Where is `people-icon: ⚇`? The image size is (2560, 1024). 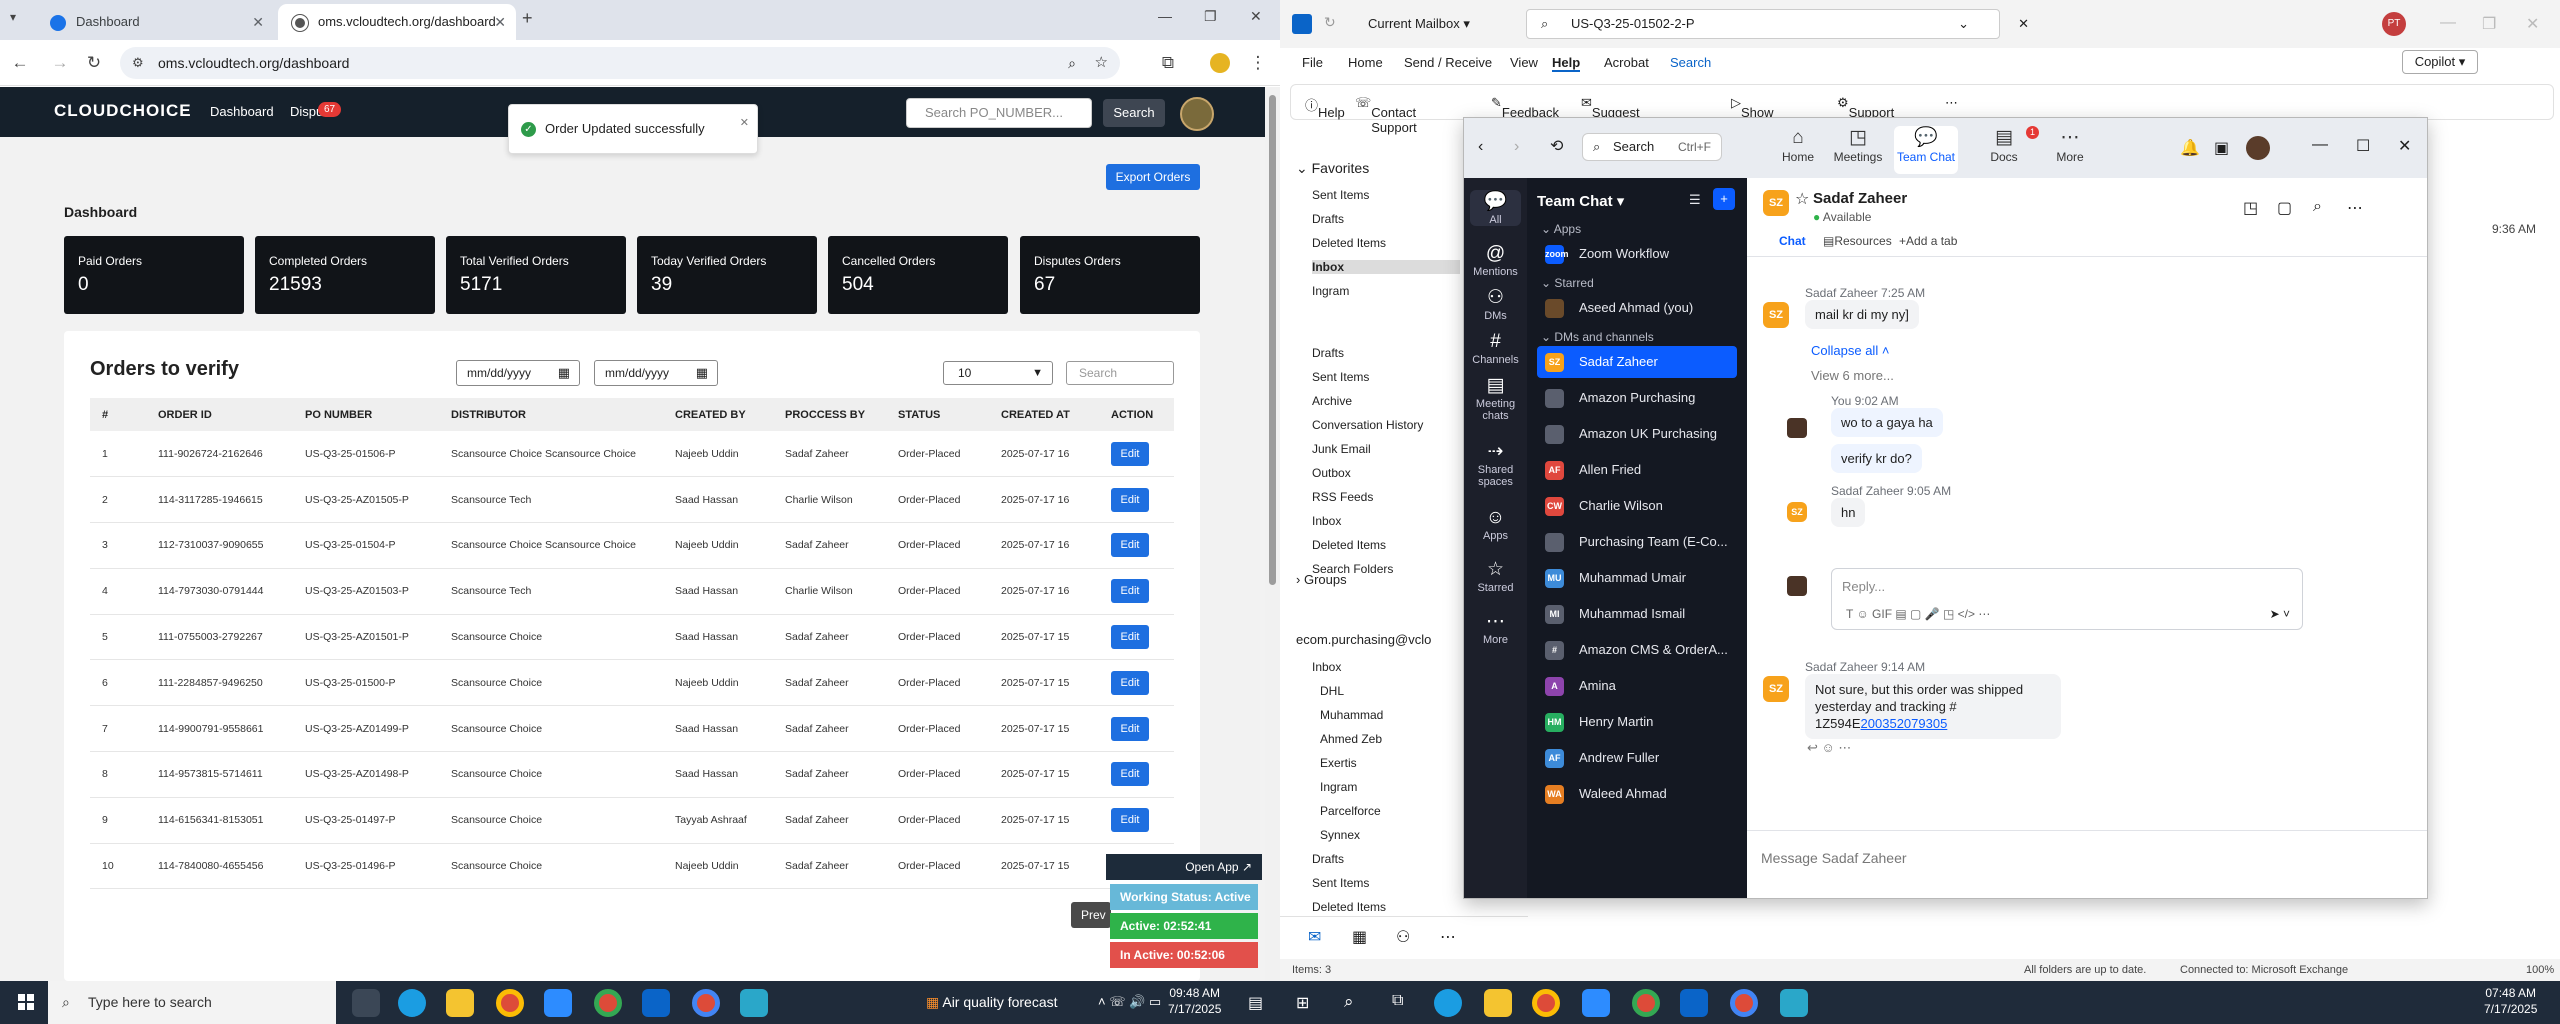
people-icon: ⚇ is located at coordinates (1403, 937).